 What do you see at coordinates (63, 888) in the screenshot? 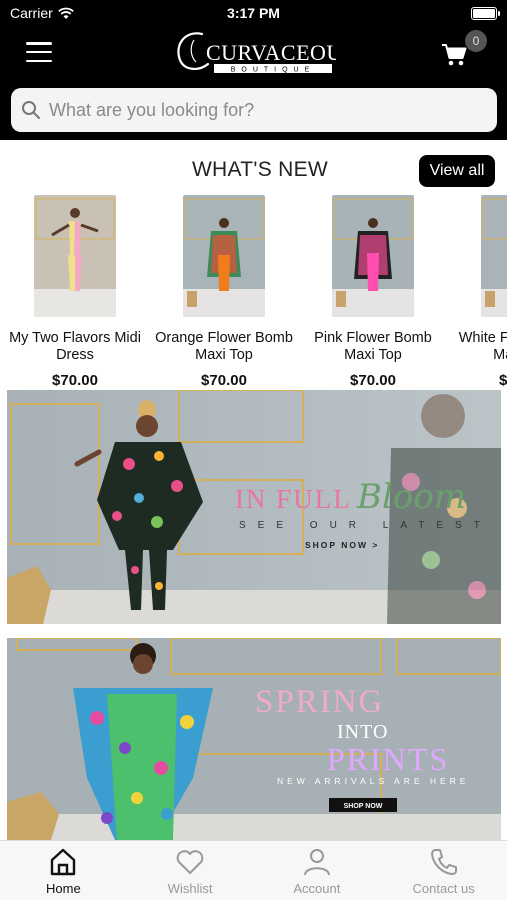
I see `tab-label: Home` at bounding box center [63, 888].